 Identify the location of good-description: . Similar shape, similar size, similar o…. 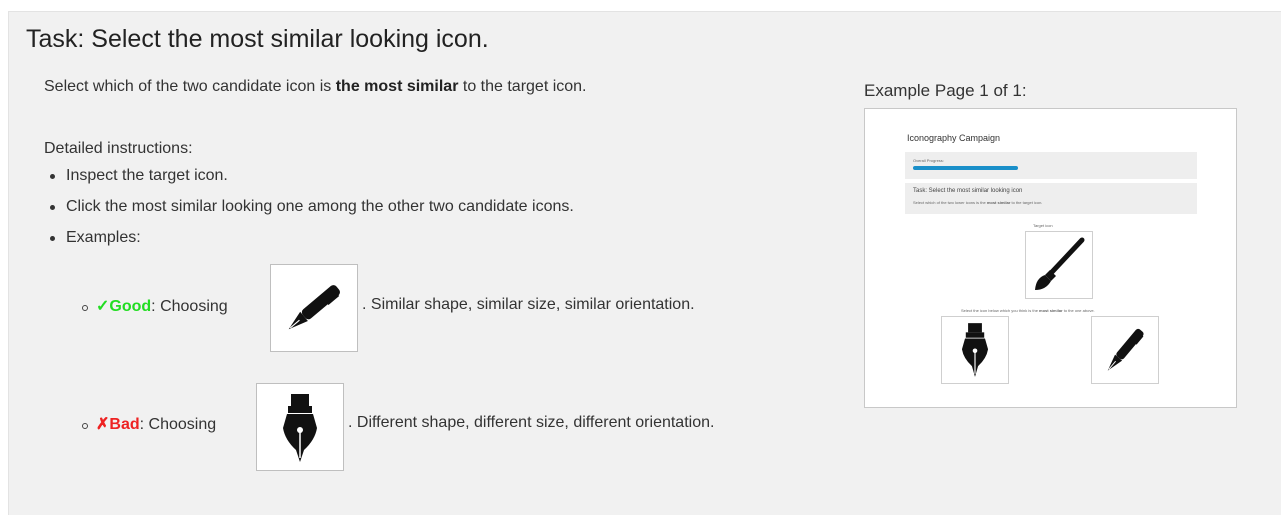
(528, 304).